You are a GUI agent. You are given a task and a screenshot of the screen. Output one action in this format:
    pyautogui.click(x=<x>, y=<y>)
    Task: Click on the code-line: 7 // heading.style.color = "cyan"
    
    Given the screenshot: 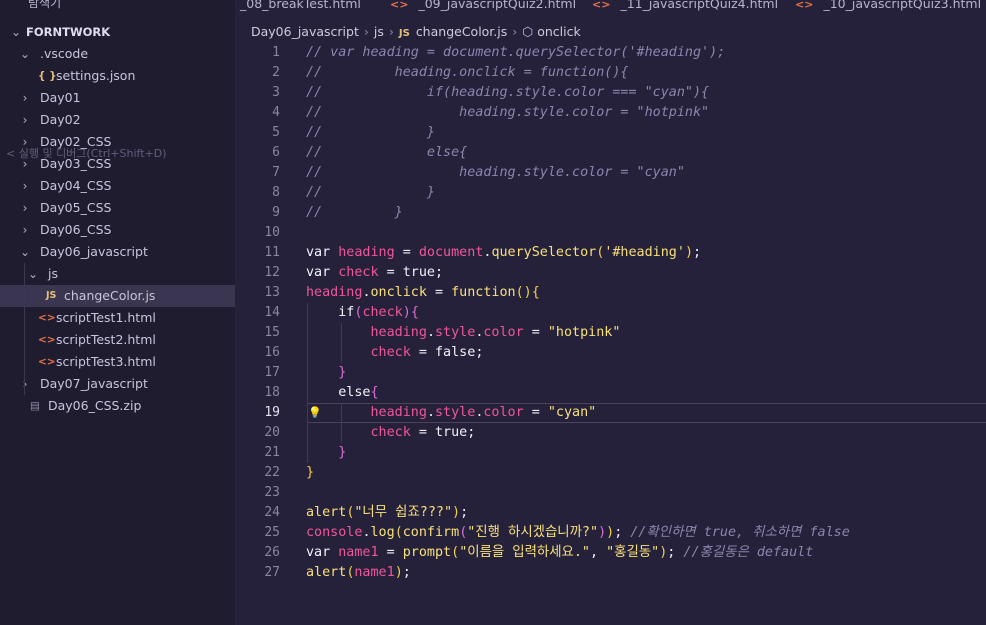 What is the action you would take?
    pyautogui.click(x=610, y=173)
    